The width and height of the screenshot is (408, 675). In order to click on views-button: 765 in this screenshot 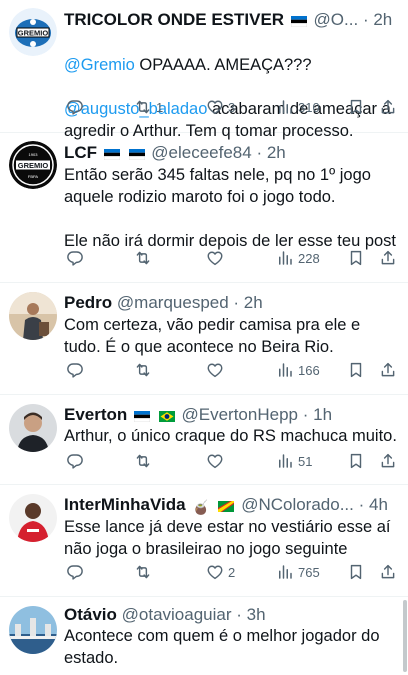, I will do `click(298, 572)`.